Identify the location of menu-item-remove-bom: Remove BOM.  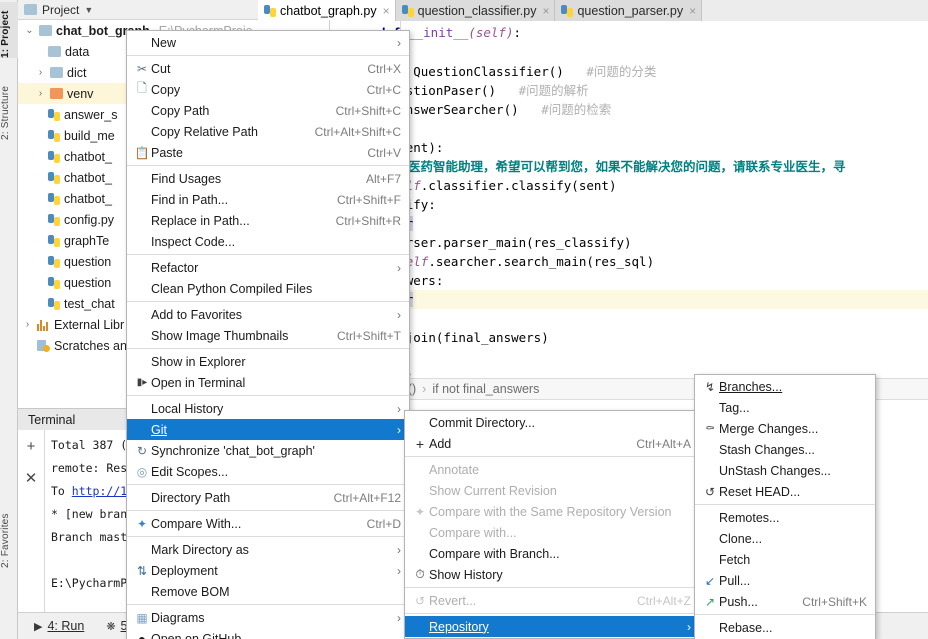
(268, 591).